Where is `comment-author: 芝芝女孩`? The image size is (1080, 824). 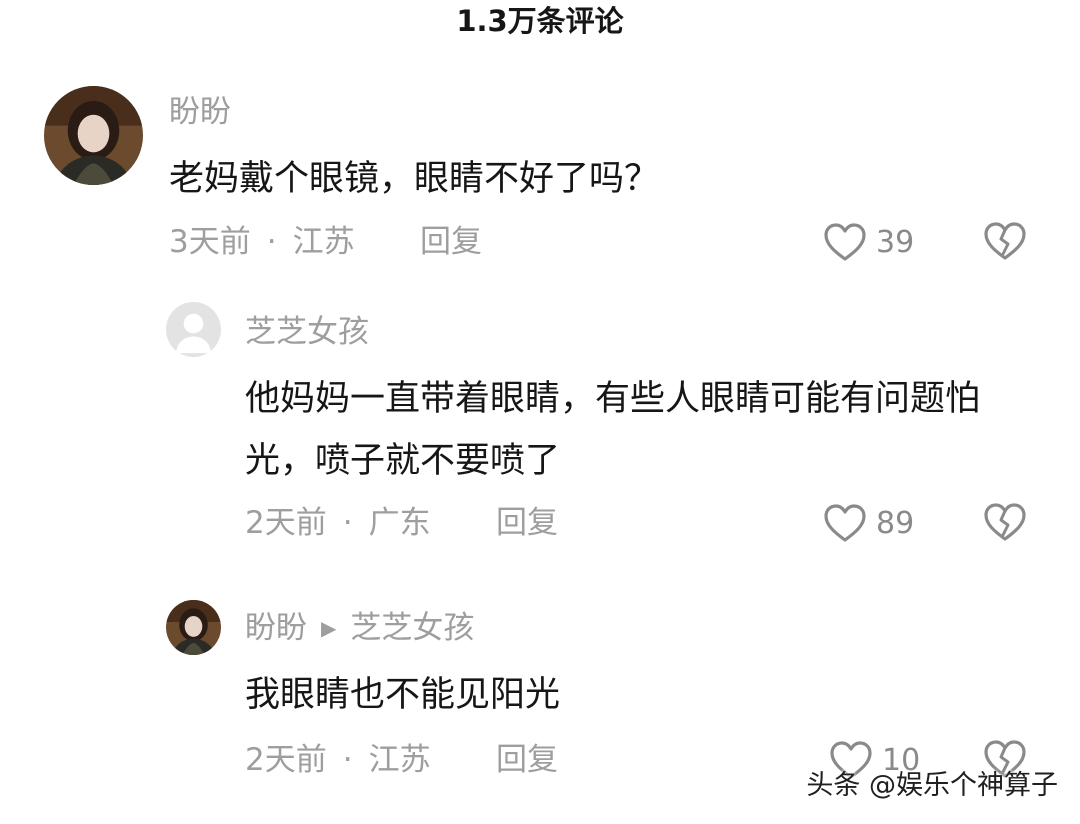 comment-author: 芝芝女孩 is located at coordinates (307, 332).